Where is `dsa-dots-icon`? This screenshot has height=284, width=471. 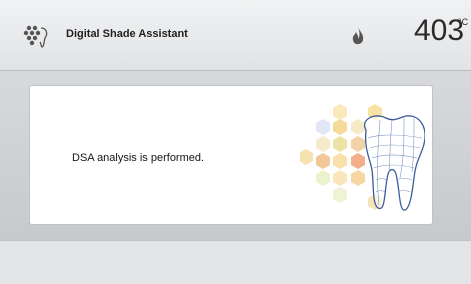
dsa-dots-icon is located at coordinates (35, 36).